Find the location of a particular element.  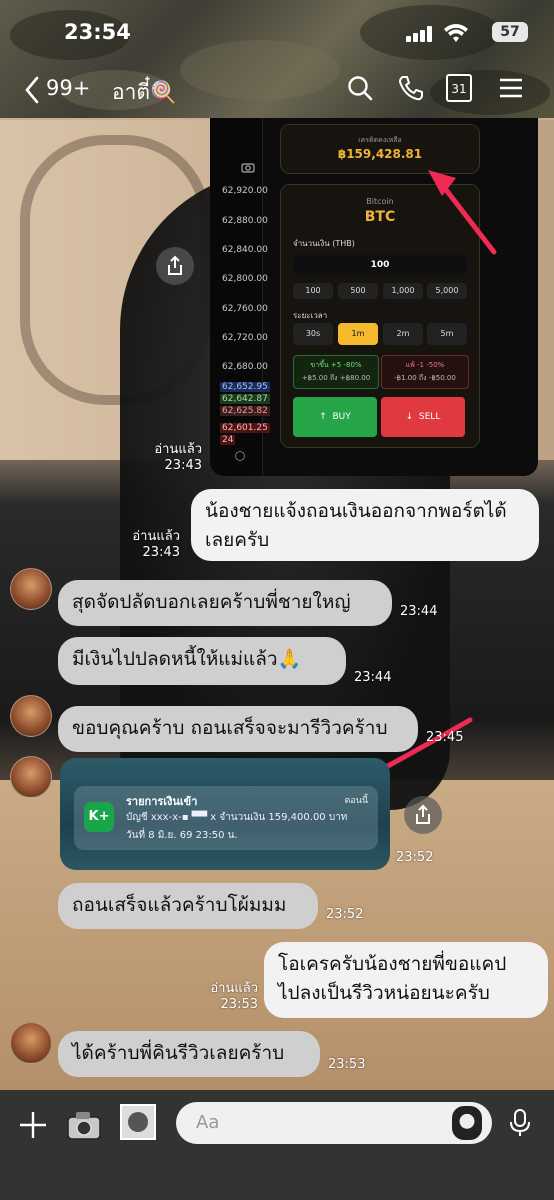

up-payout-box: ขาขึ้น +5 -80% +฿5.00 ถึง +฿80.00 is located at coordinates (336, 372).